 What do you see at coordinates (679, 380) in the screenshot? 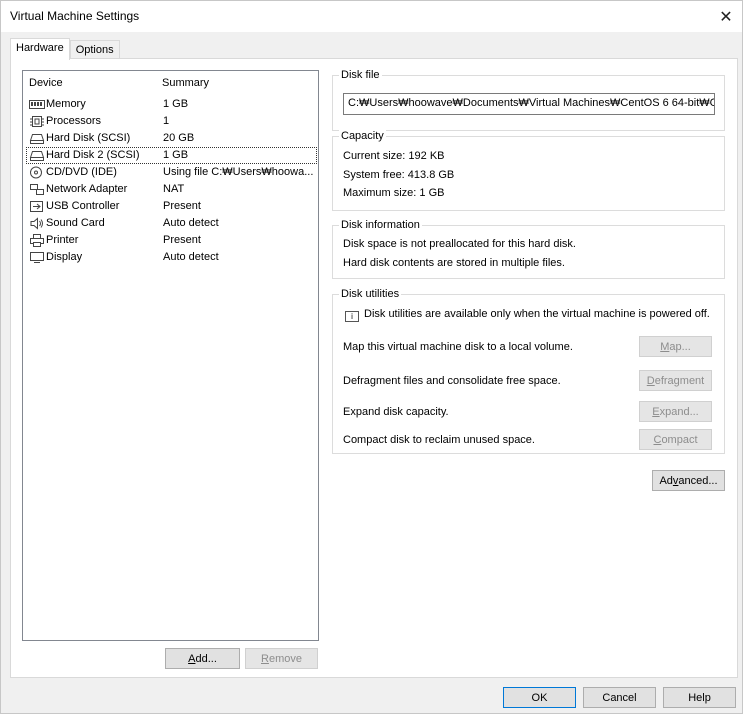
I see `defragment-button-label: efragment` at bounding box center [679, 380].